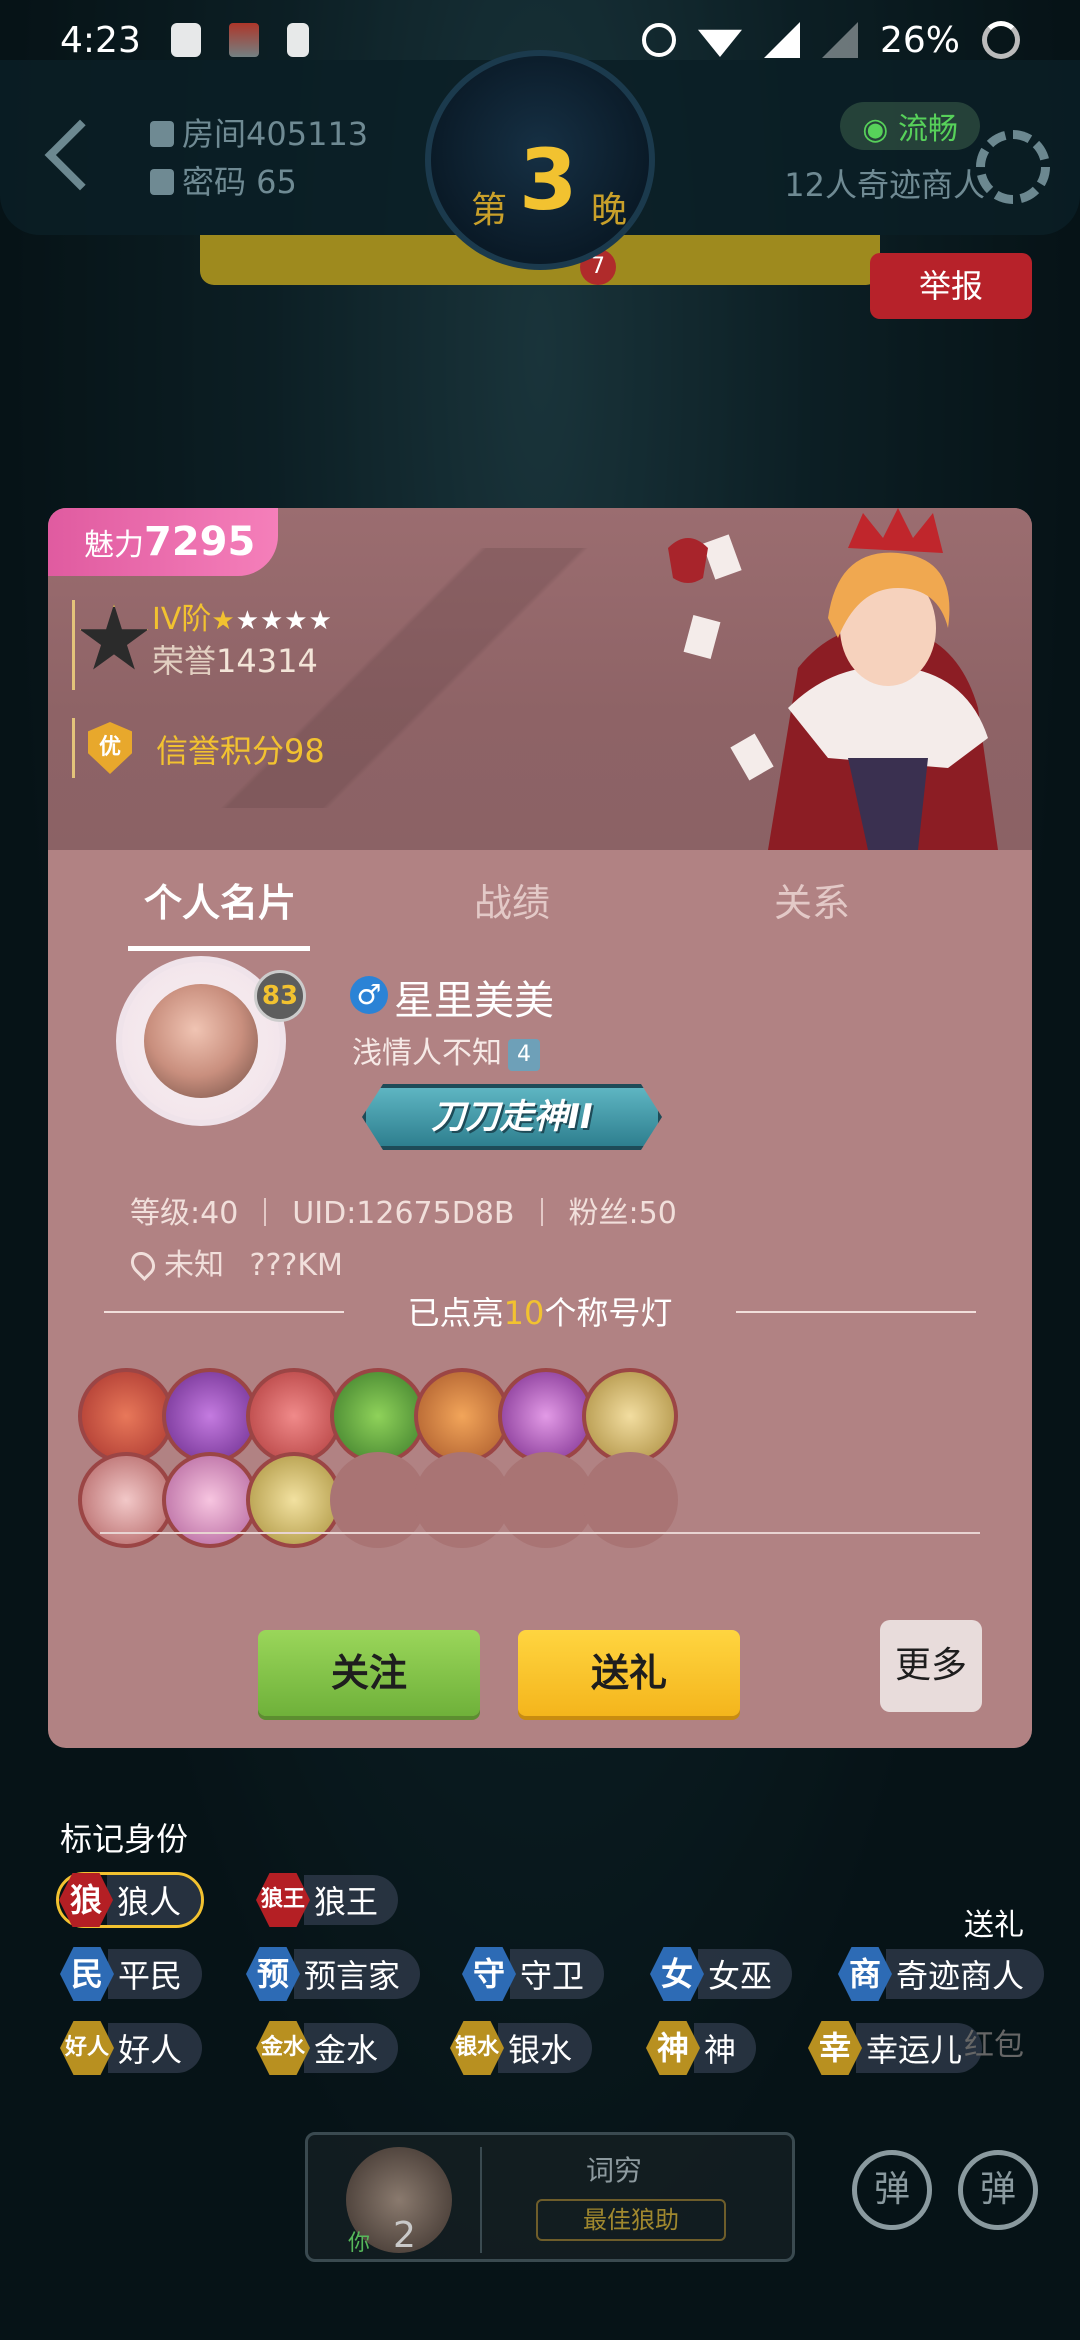 The height and width of the screenshot is (2340, 1080). Describe the element at coordinates (359, 2243) in the screenshot. I see `you-label: 你` at that location.